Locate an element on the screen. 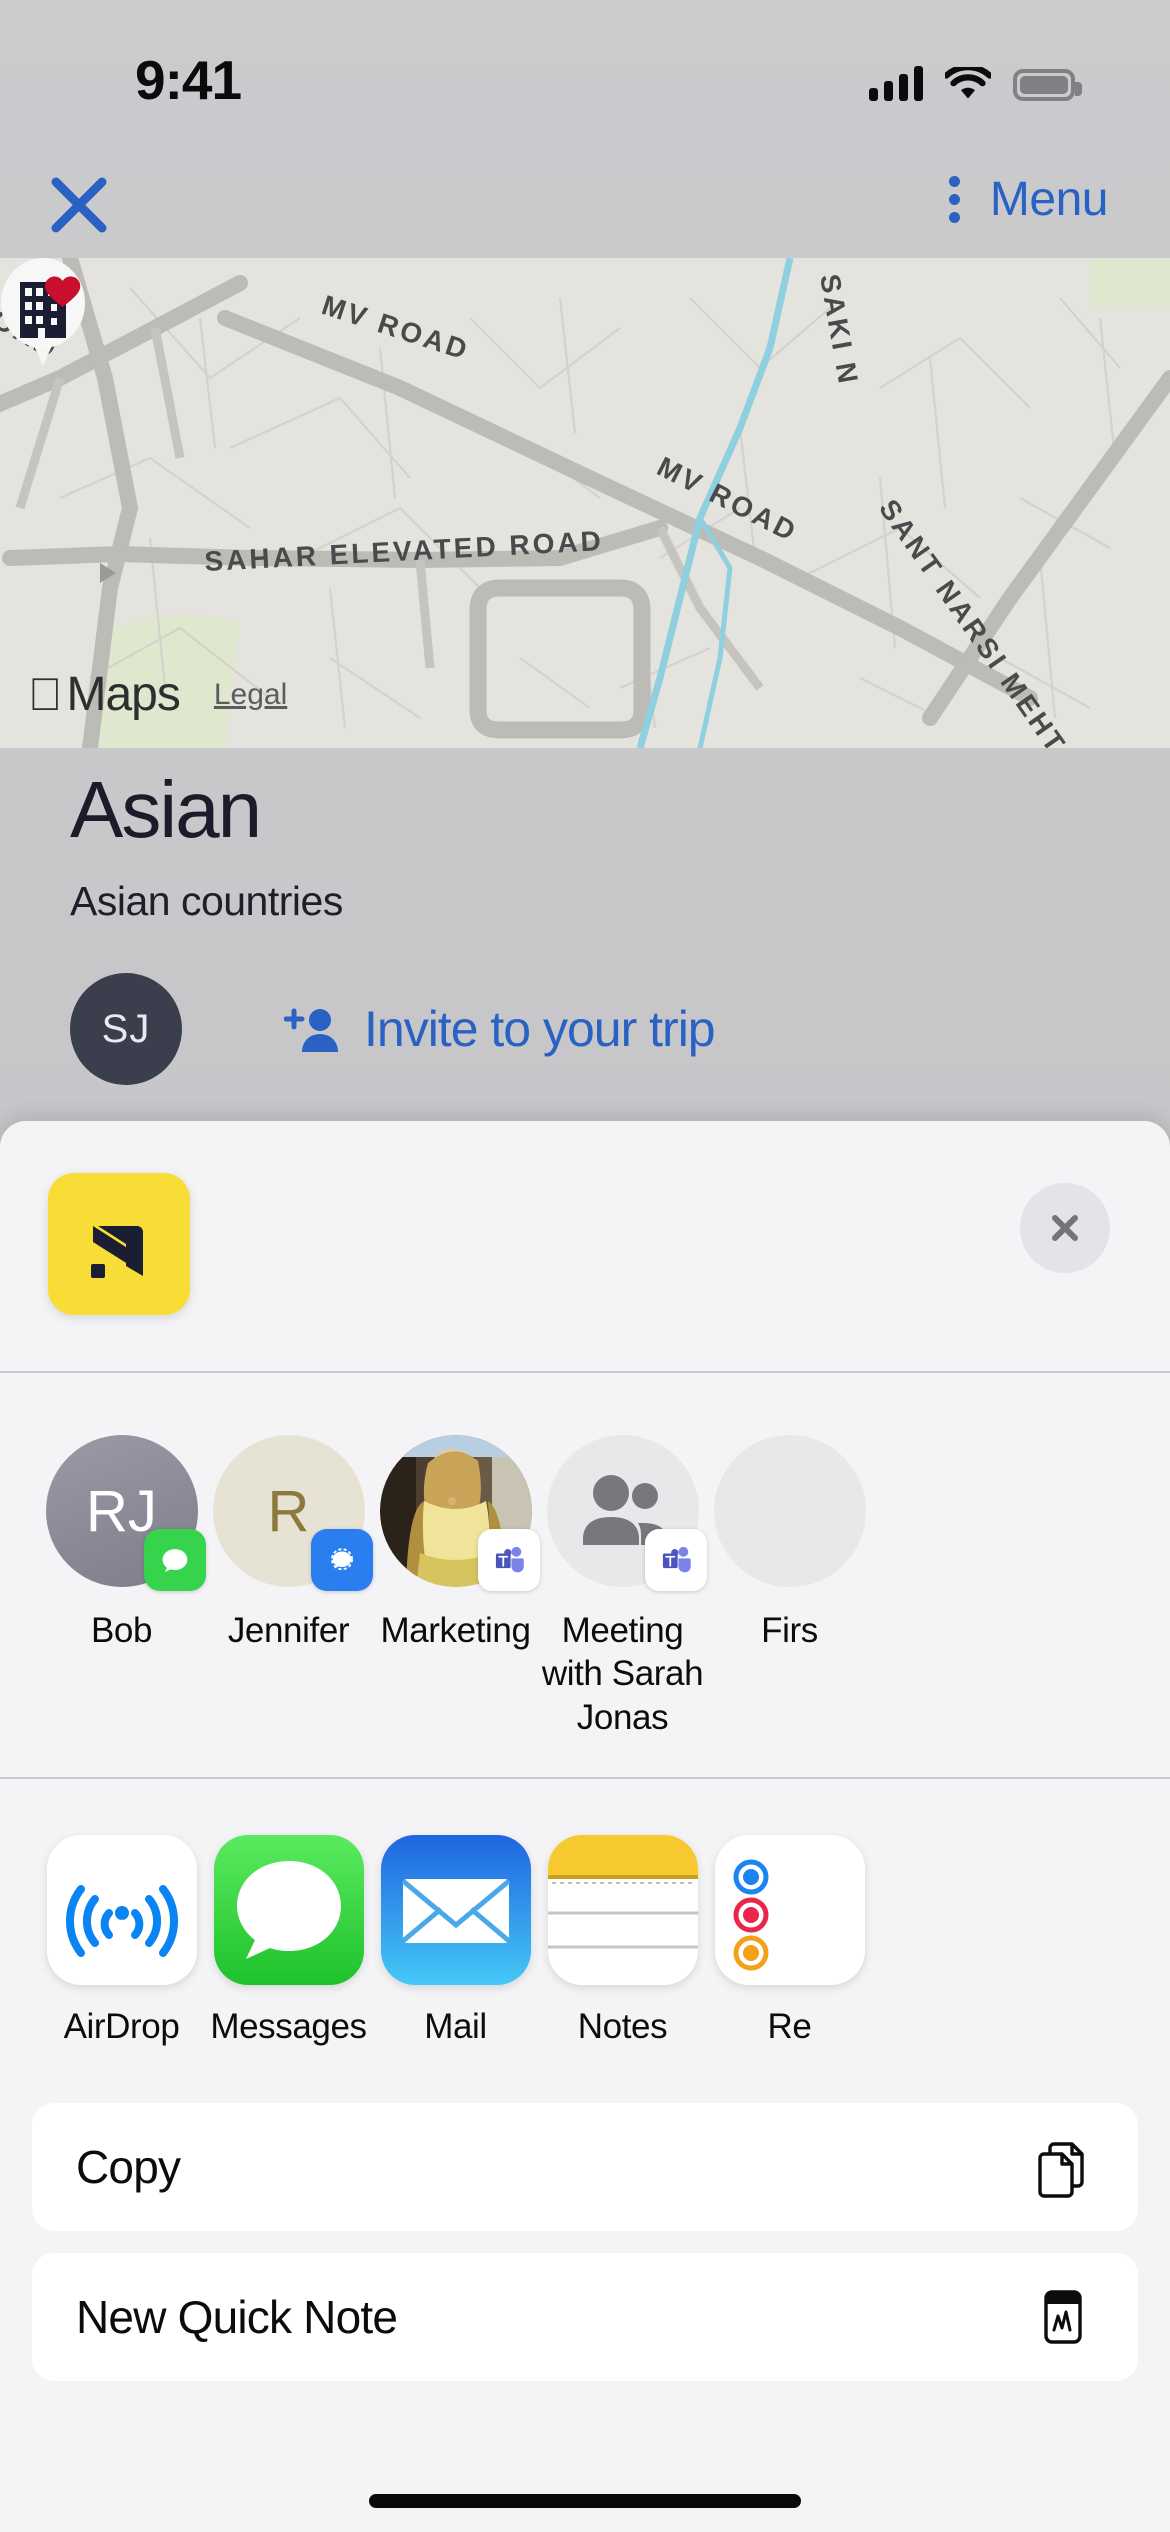 The width and height of the screenshot is (1170, 2532). mail-icon is located at coordinates (455, 1910).